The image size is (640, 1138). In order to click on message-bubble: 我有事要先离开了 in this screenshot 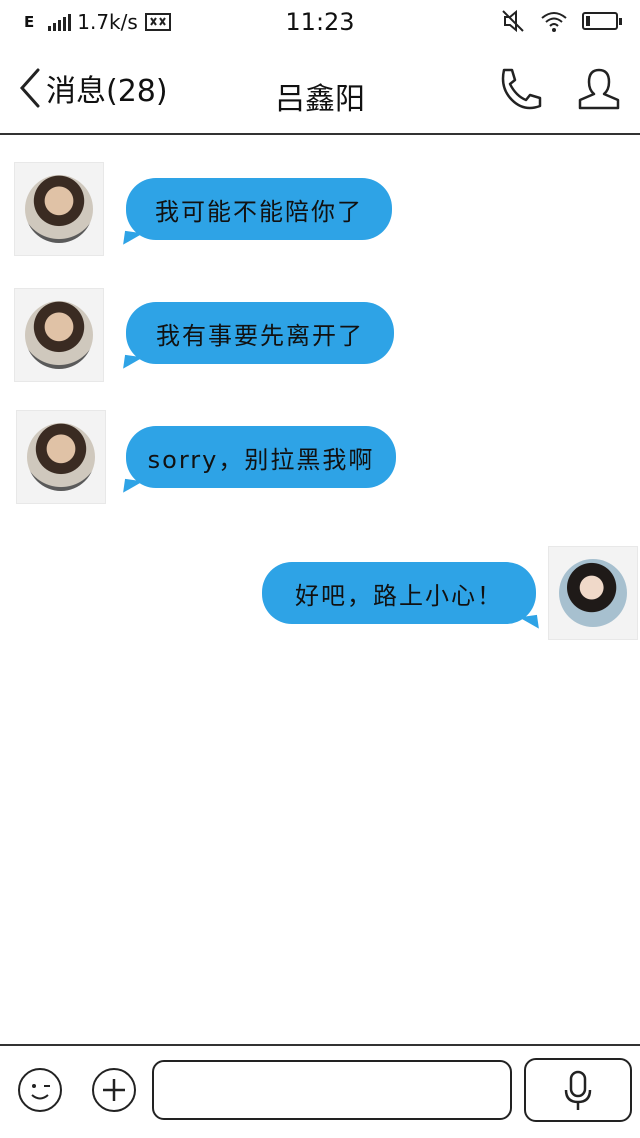, I will do `click(260, 333)`.